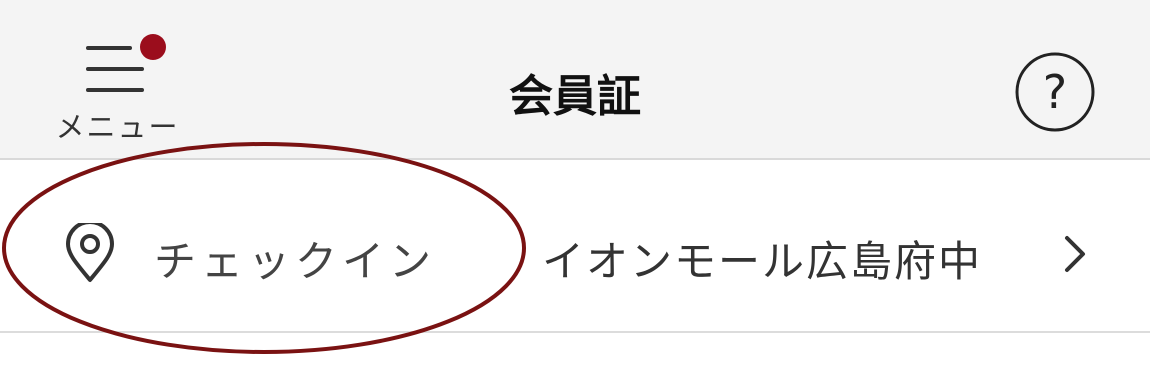  Describe the element at coordinates (117, 70) in the screenshot. I see `hamburger-menu-icon` at that location.